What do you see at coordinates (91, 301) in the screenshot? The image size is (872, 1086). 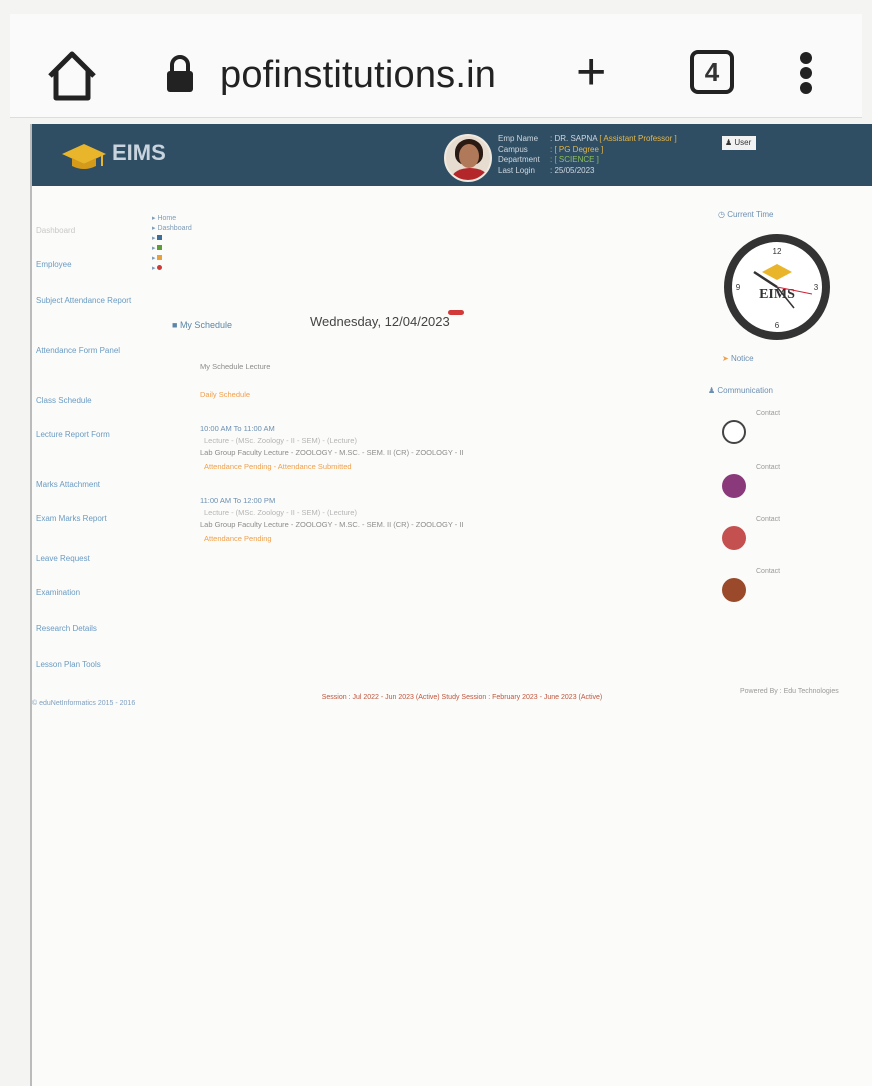 I see `sidebar-item-subject-attendance-report: Subject Attendance Report` at bounding box center [91, 301].